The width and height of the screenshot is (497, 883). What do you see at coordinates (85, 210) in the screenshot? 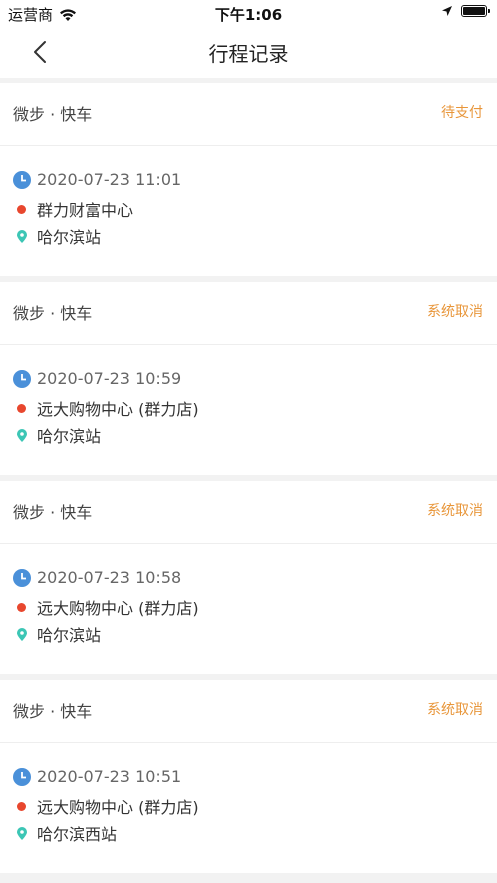
I see `trip-origin: 群力财富中心` at bounding box center [85, 210].